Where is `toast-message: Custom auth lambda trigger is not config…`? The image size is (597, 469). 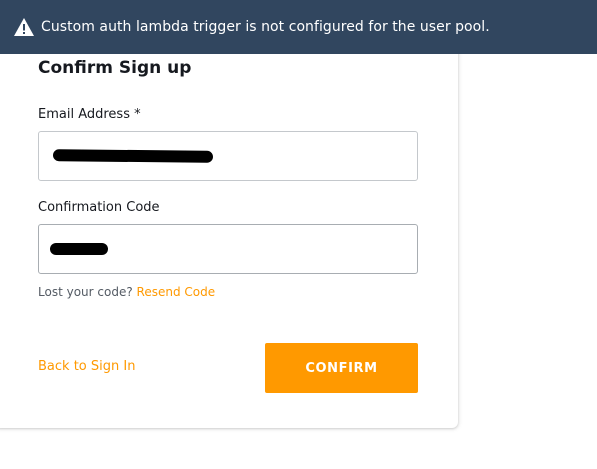
toast-message: Custom auth lambda trigger is not config… is located at coordinates (265, 27).